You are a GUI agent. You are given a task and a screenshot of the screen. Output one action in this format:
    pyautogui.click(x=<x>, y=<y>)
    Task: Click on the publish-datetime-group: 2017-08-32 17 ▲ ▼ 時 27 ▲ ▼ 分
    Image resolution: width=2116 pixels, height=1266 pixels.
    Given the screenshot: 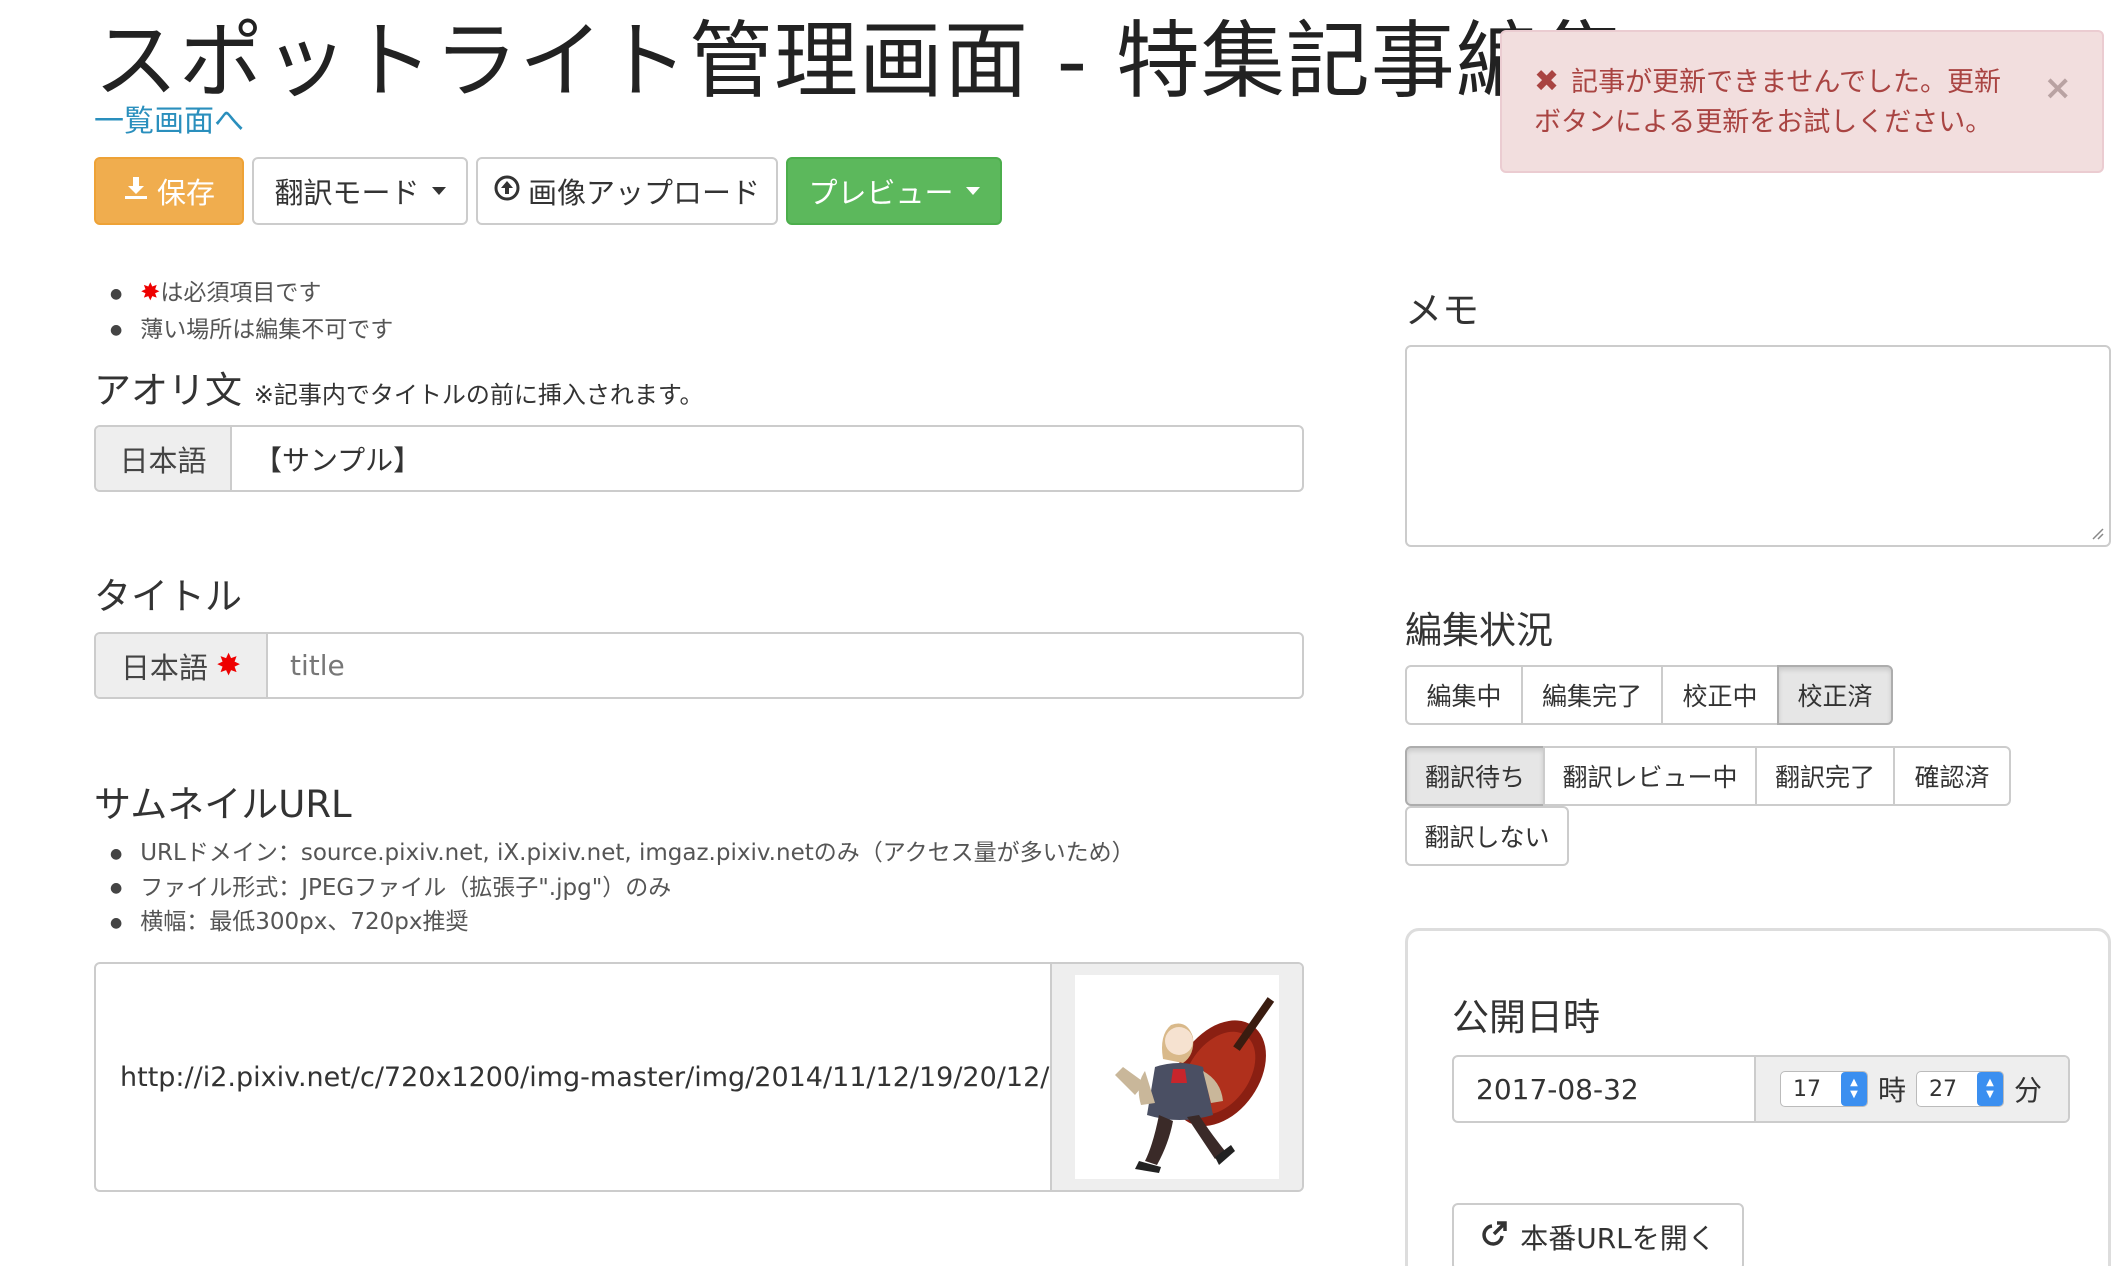 What is the action you would take?
    pyautogui.click(x=1761, y=1089)
    